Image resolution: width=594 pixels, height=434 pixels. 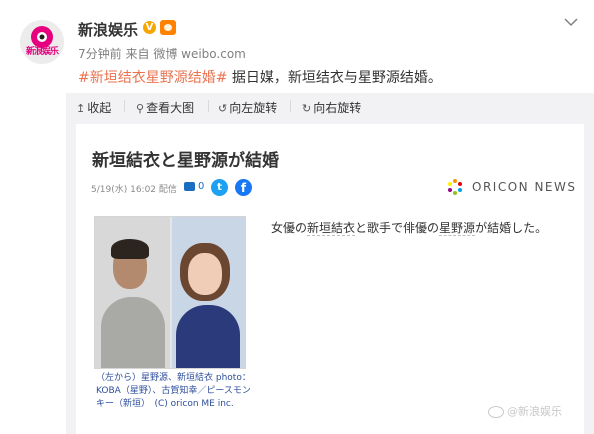 What do you see at coordinates (99, 108) in the screenshot?
I see `collapse-label: 收起` at bounding box center [99, 108].